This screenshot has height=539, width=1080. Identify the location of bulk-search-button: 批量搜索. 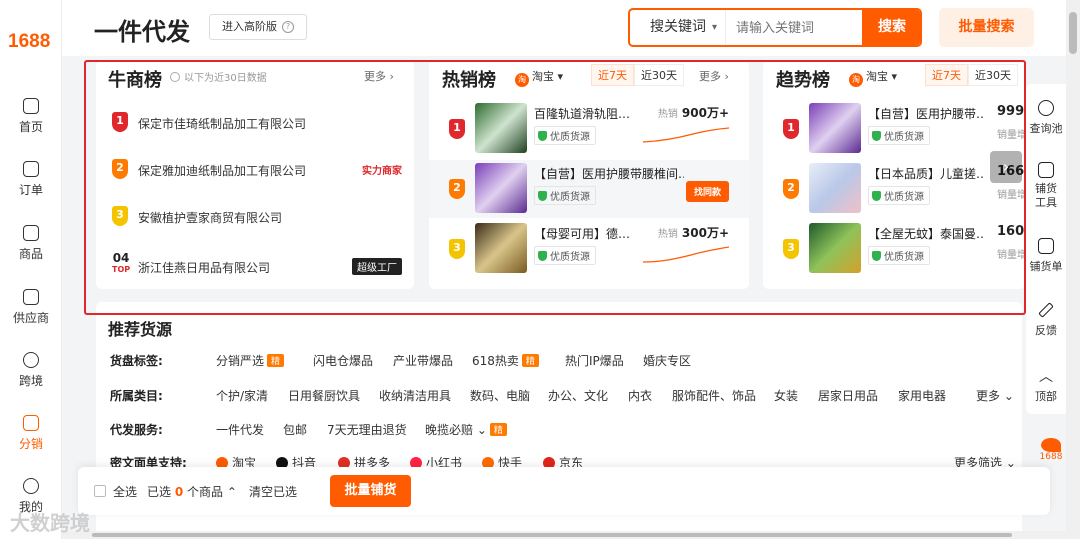
(986, 27).